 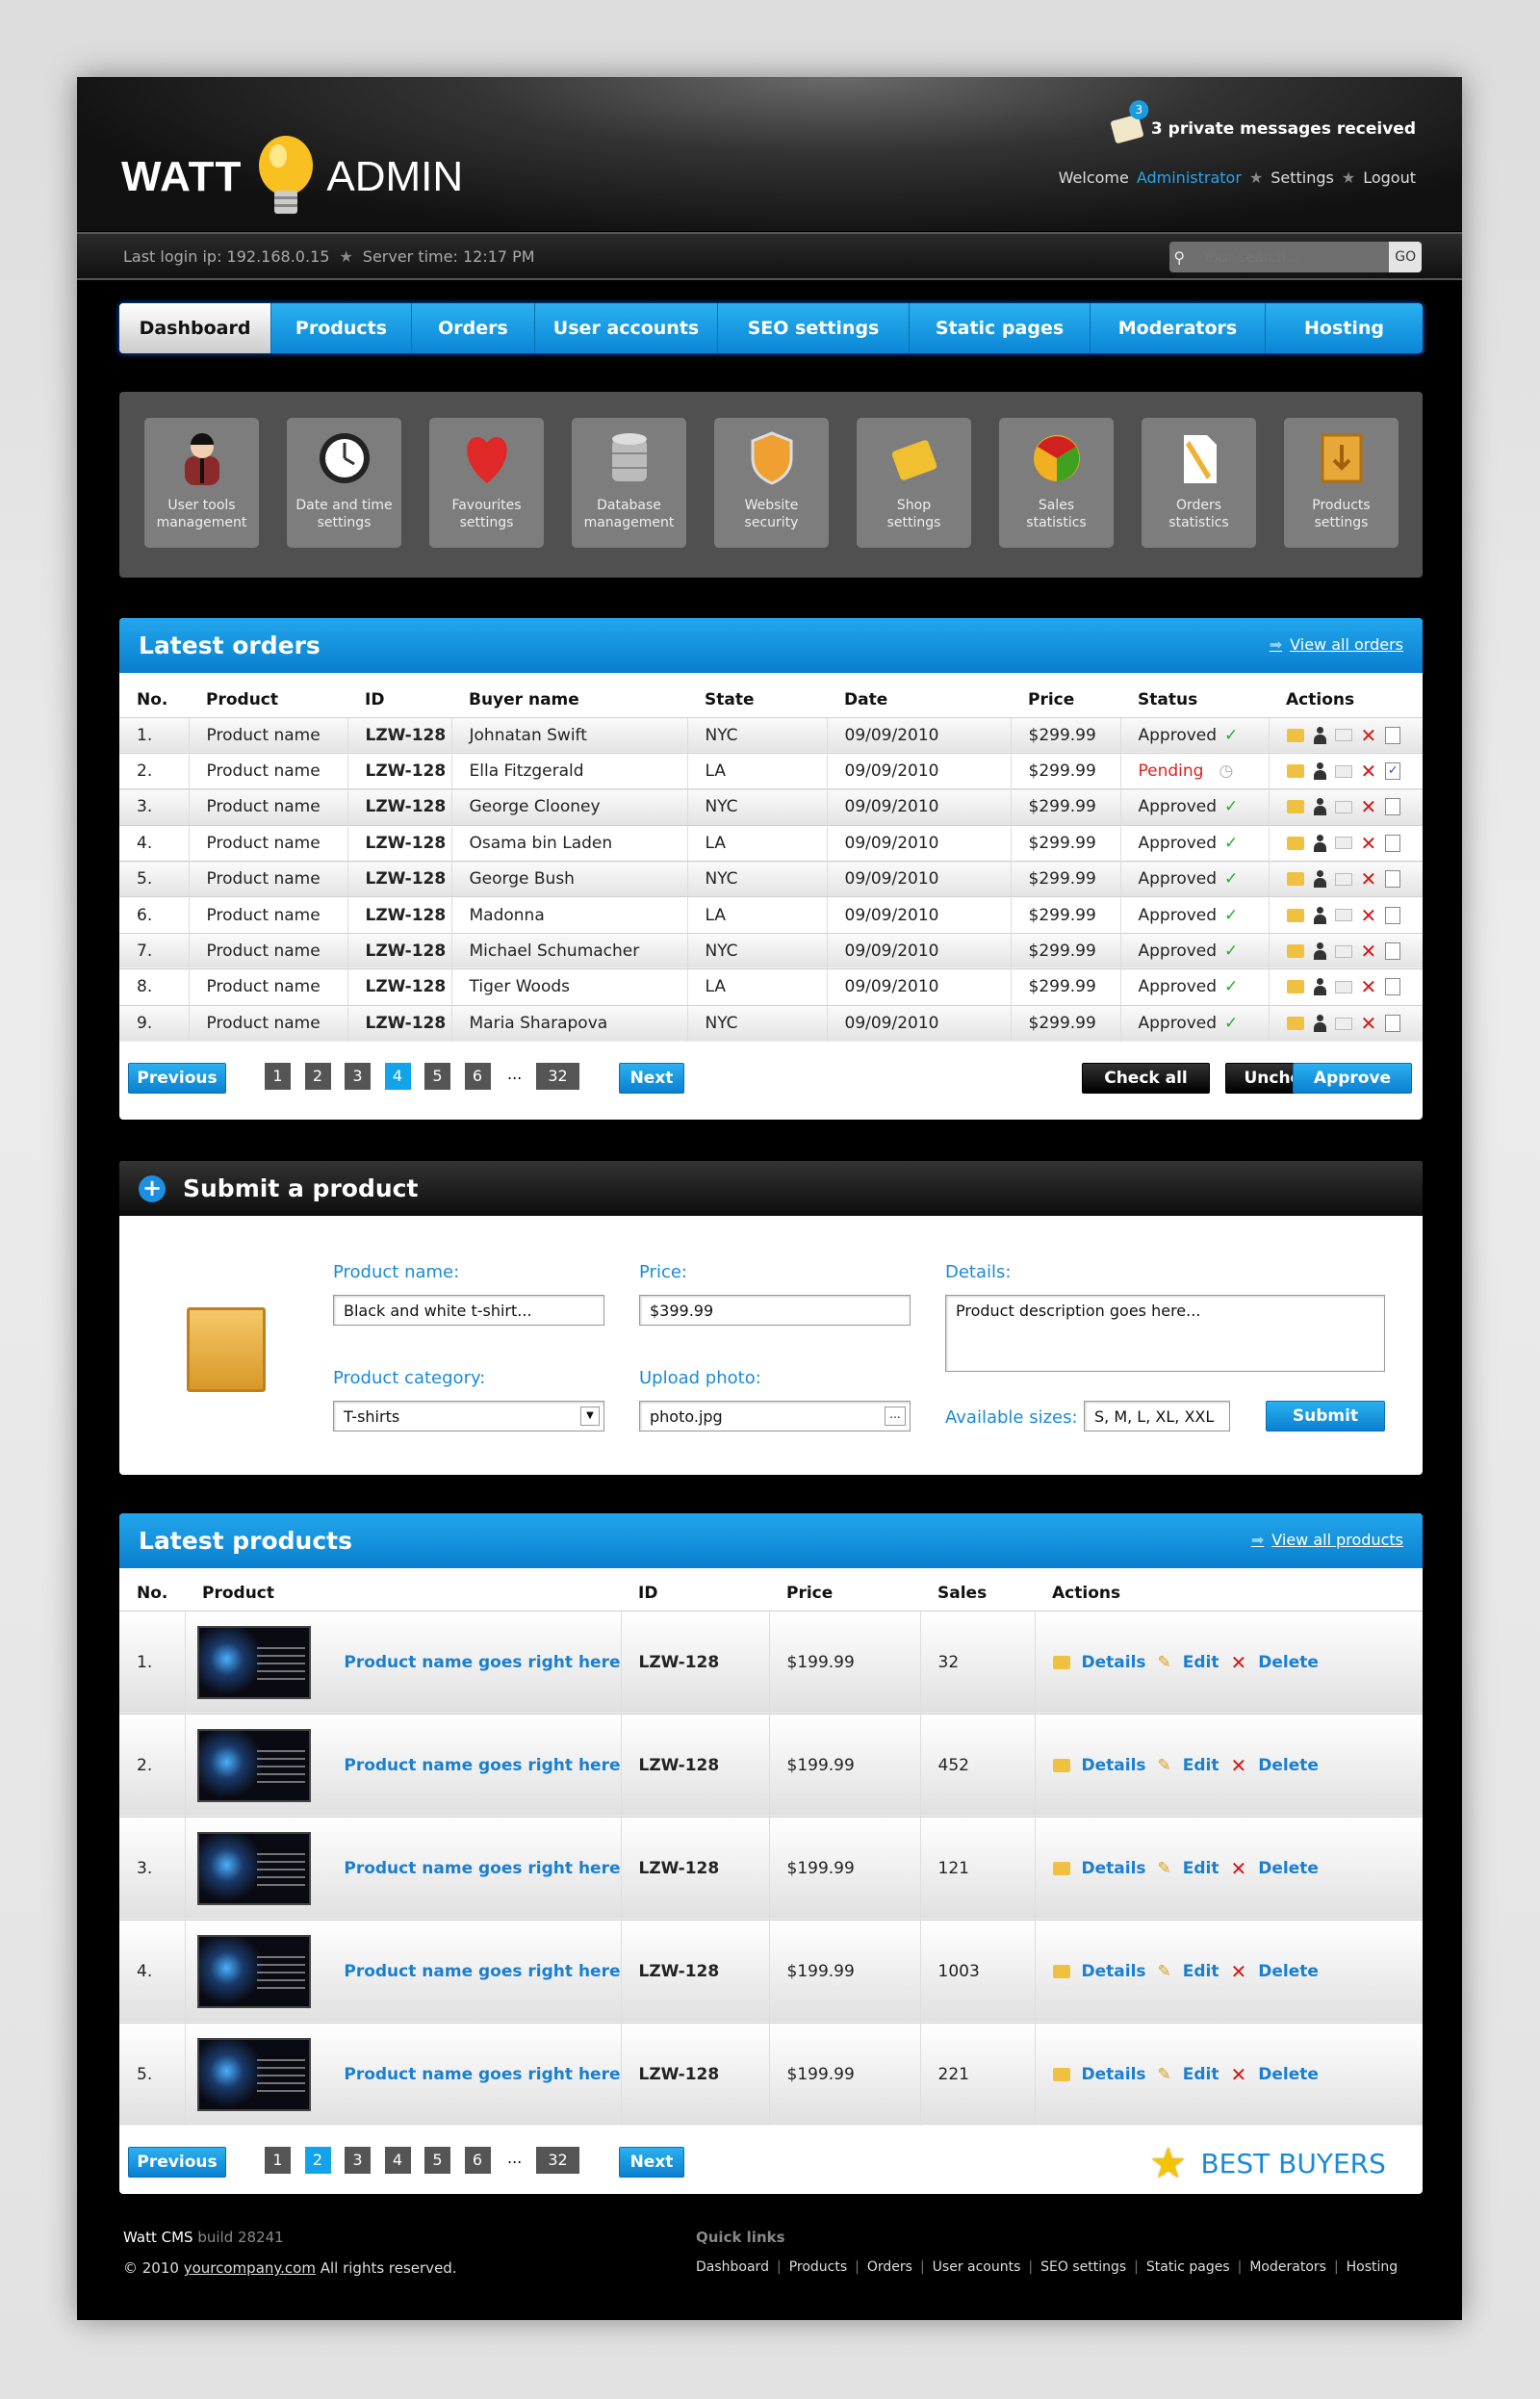 I want to click on tool-database: Database management, so click(x=629, y=483).